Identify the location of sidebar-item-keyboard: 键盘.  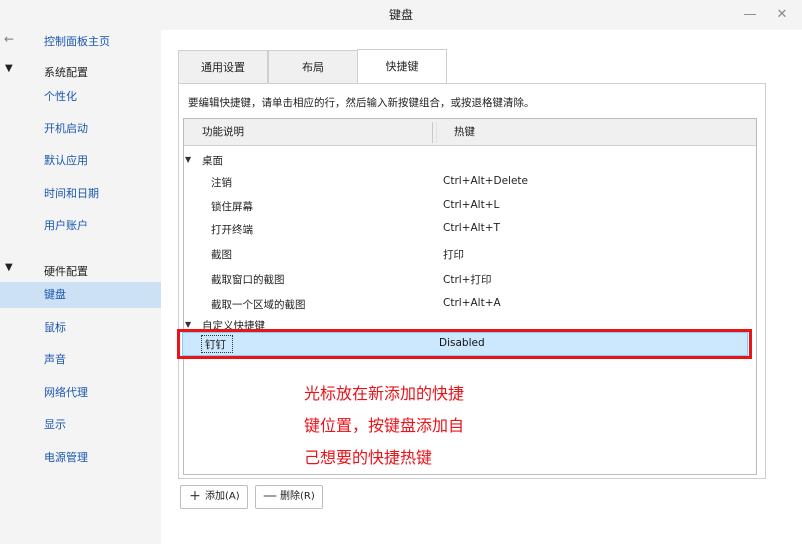
(80, 295).